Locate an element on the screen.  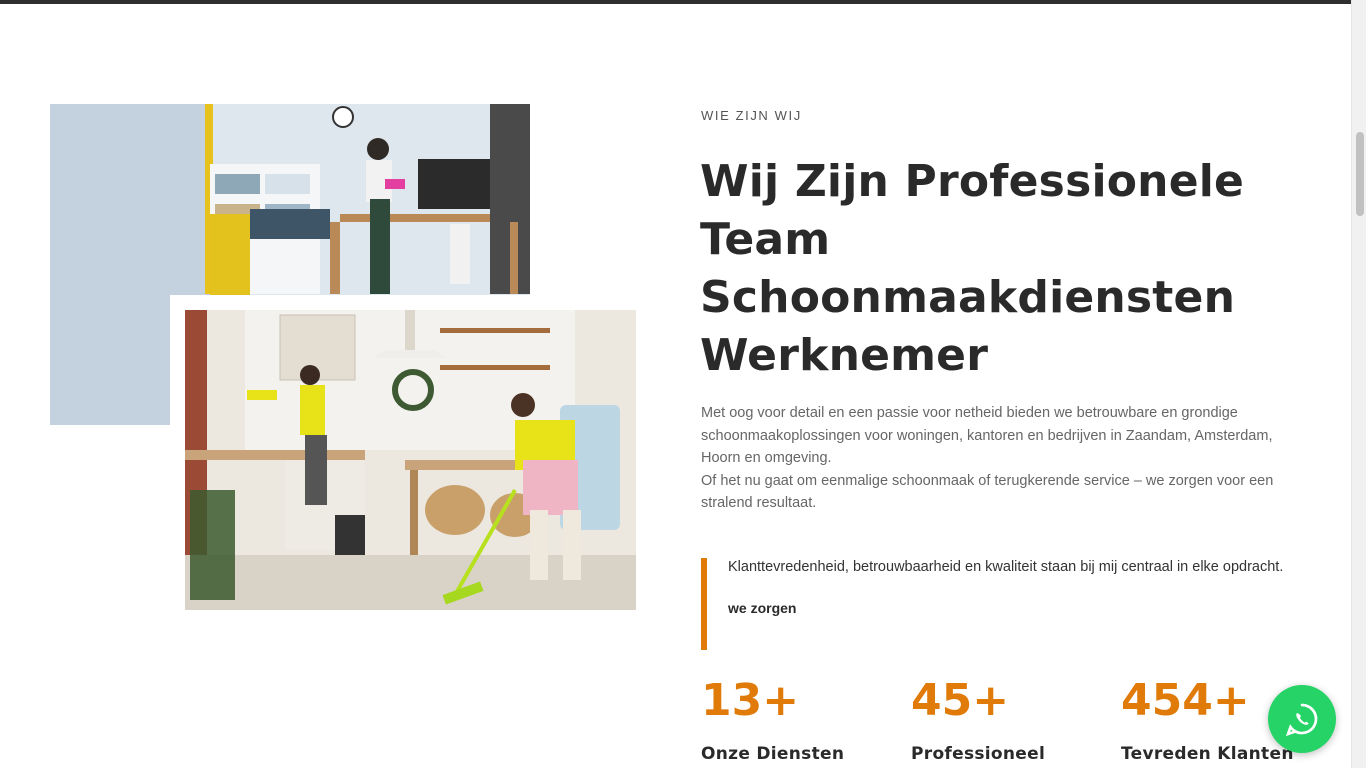
whatsapp-button is located at coordinates (1302, 719).